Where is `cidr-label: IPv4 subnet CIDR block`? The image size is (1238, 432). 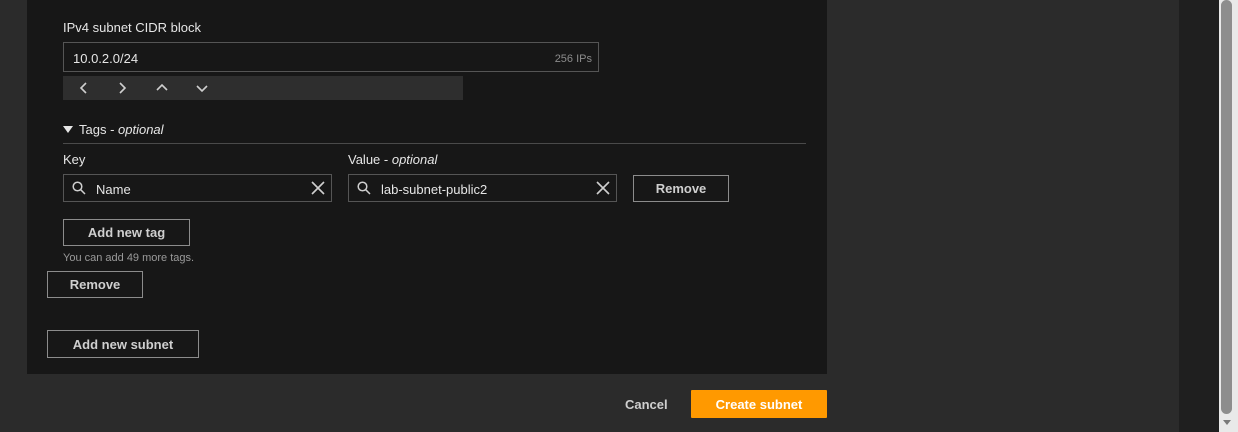 cidr-label: IPv4 subnet CIDR block is located at coordinates (132, 27).